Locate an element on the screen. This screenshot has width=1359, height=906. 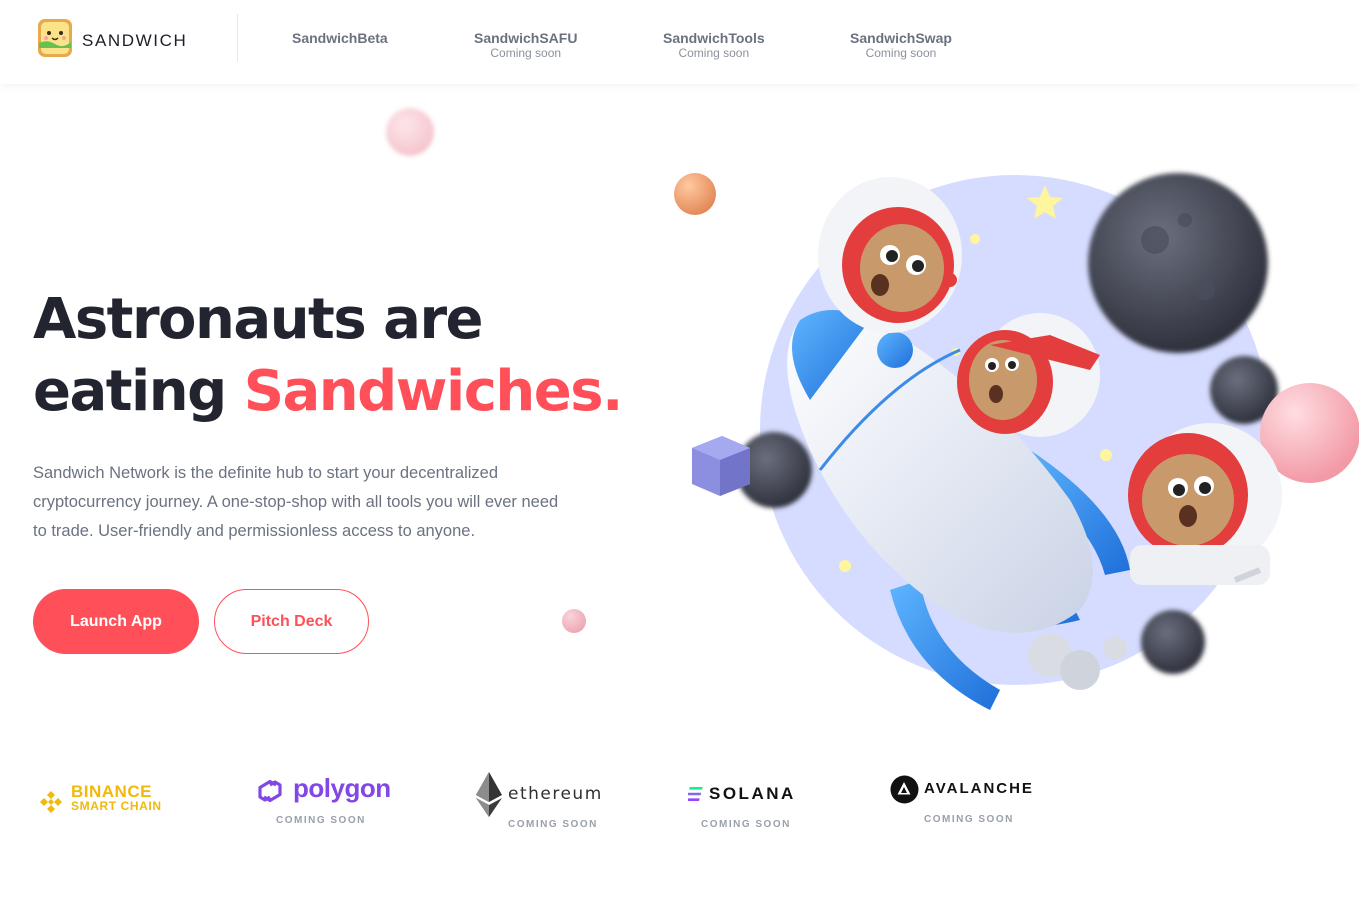
polygon-name: polygon is located at coordinates (342, 788).